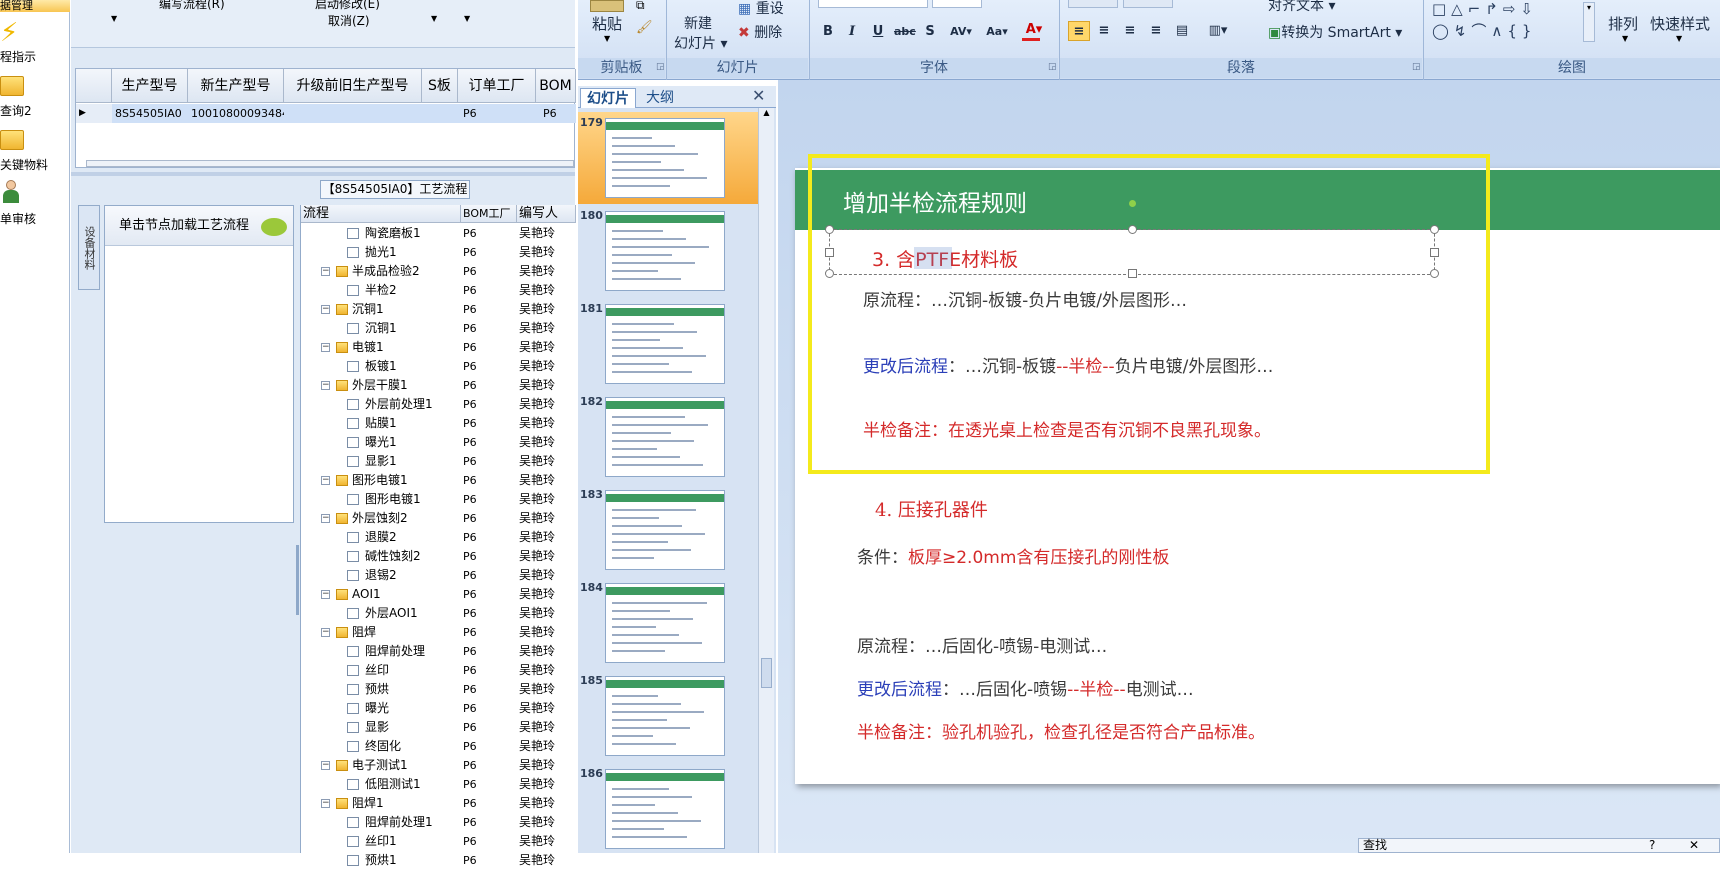 The image size is (1720, 870). I want to click on font-size-box, so click(957, 4).